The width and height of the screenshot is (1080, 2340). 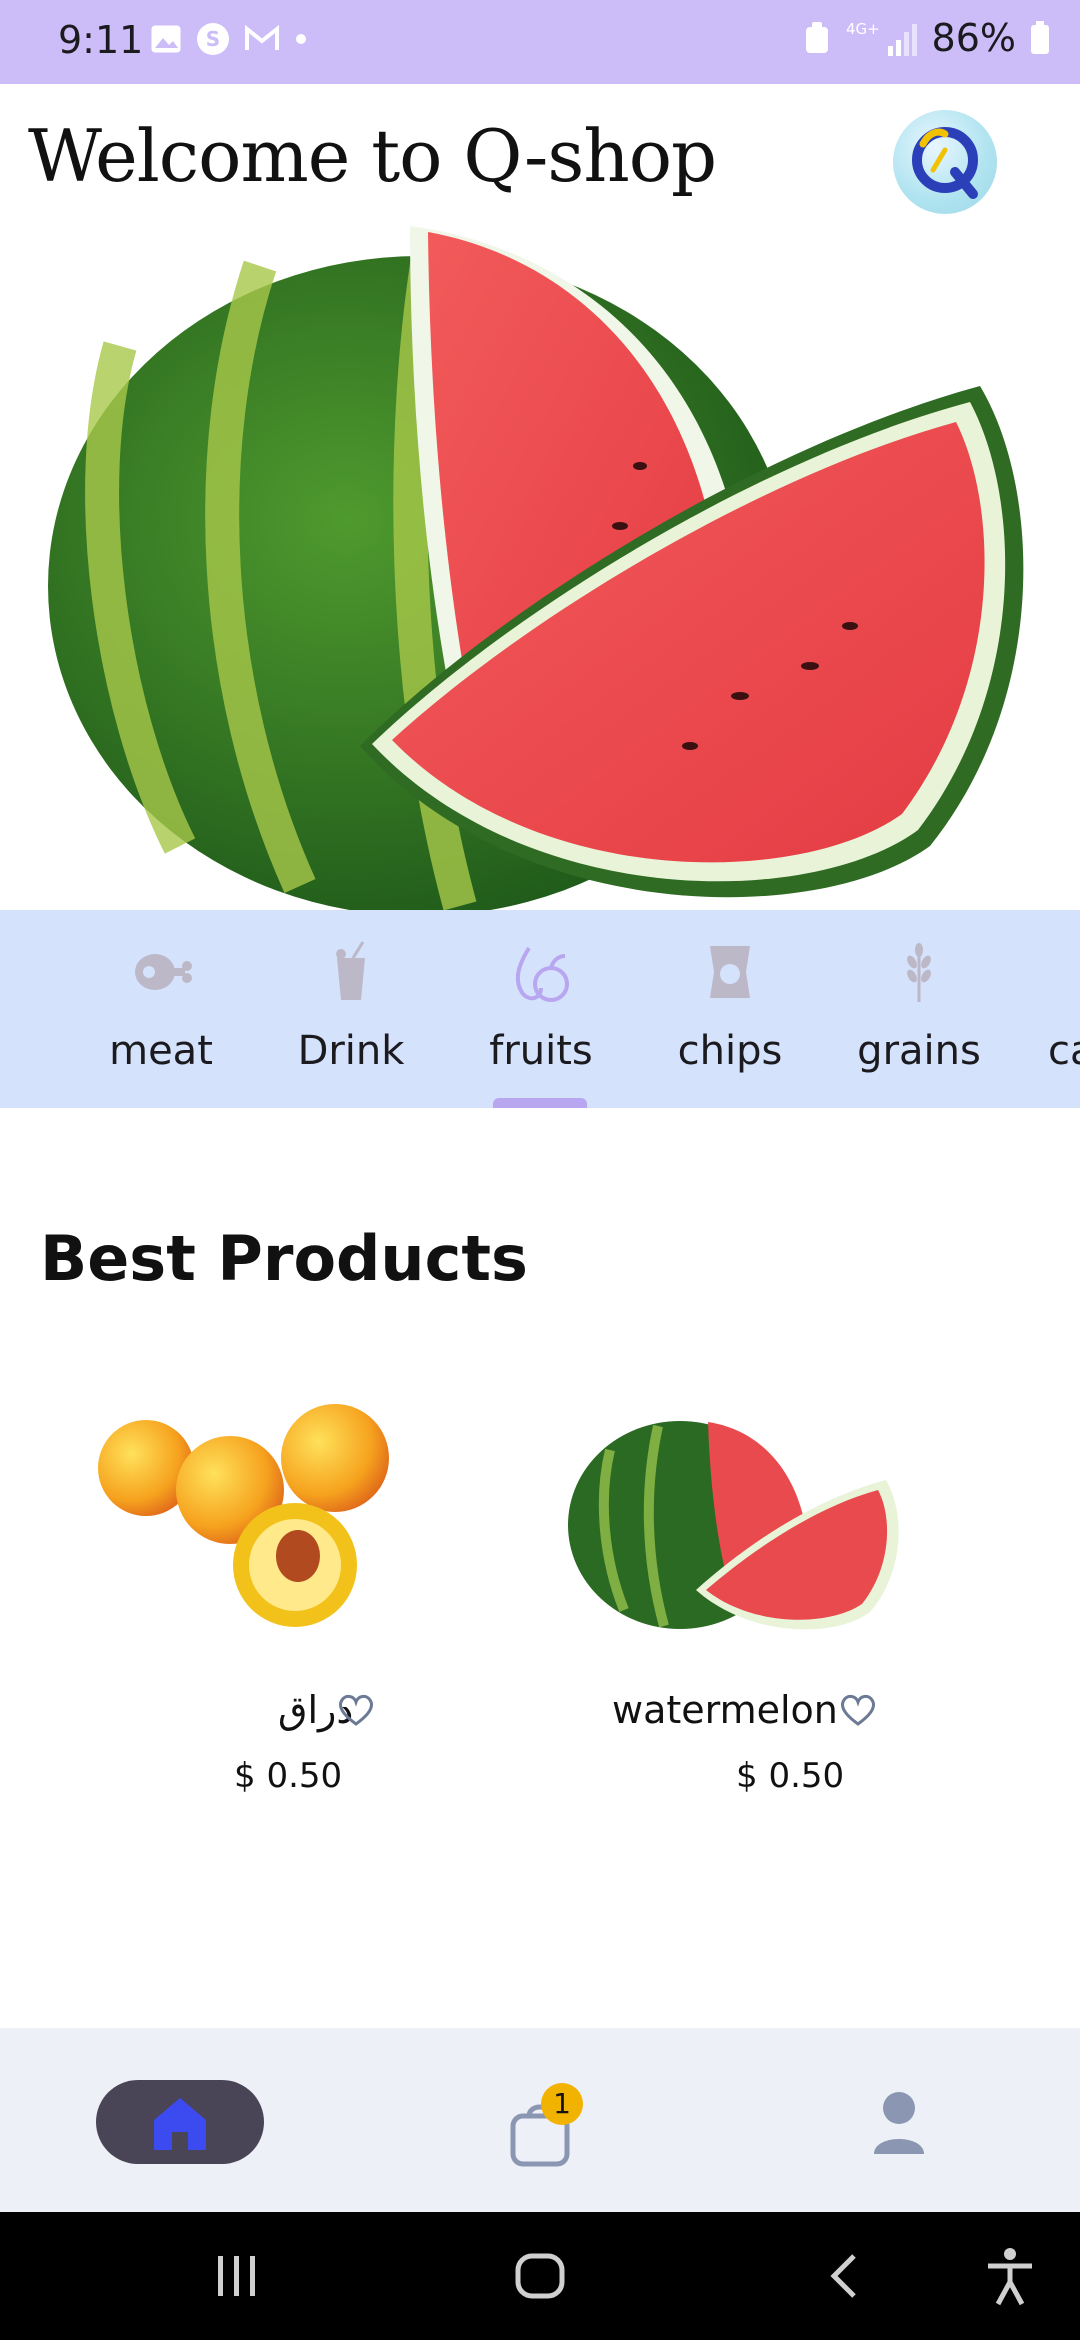 What do you see at coordinates (1040, 37) in the screenshot?
I see `battery-icon` at bounding box center [1040, 37].